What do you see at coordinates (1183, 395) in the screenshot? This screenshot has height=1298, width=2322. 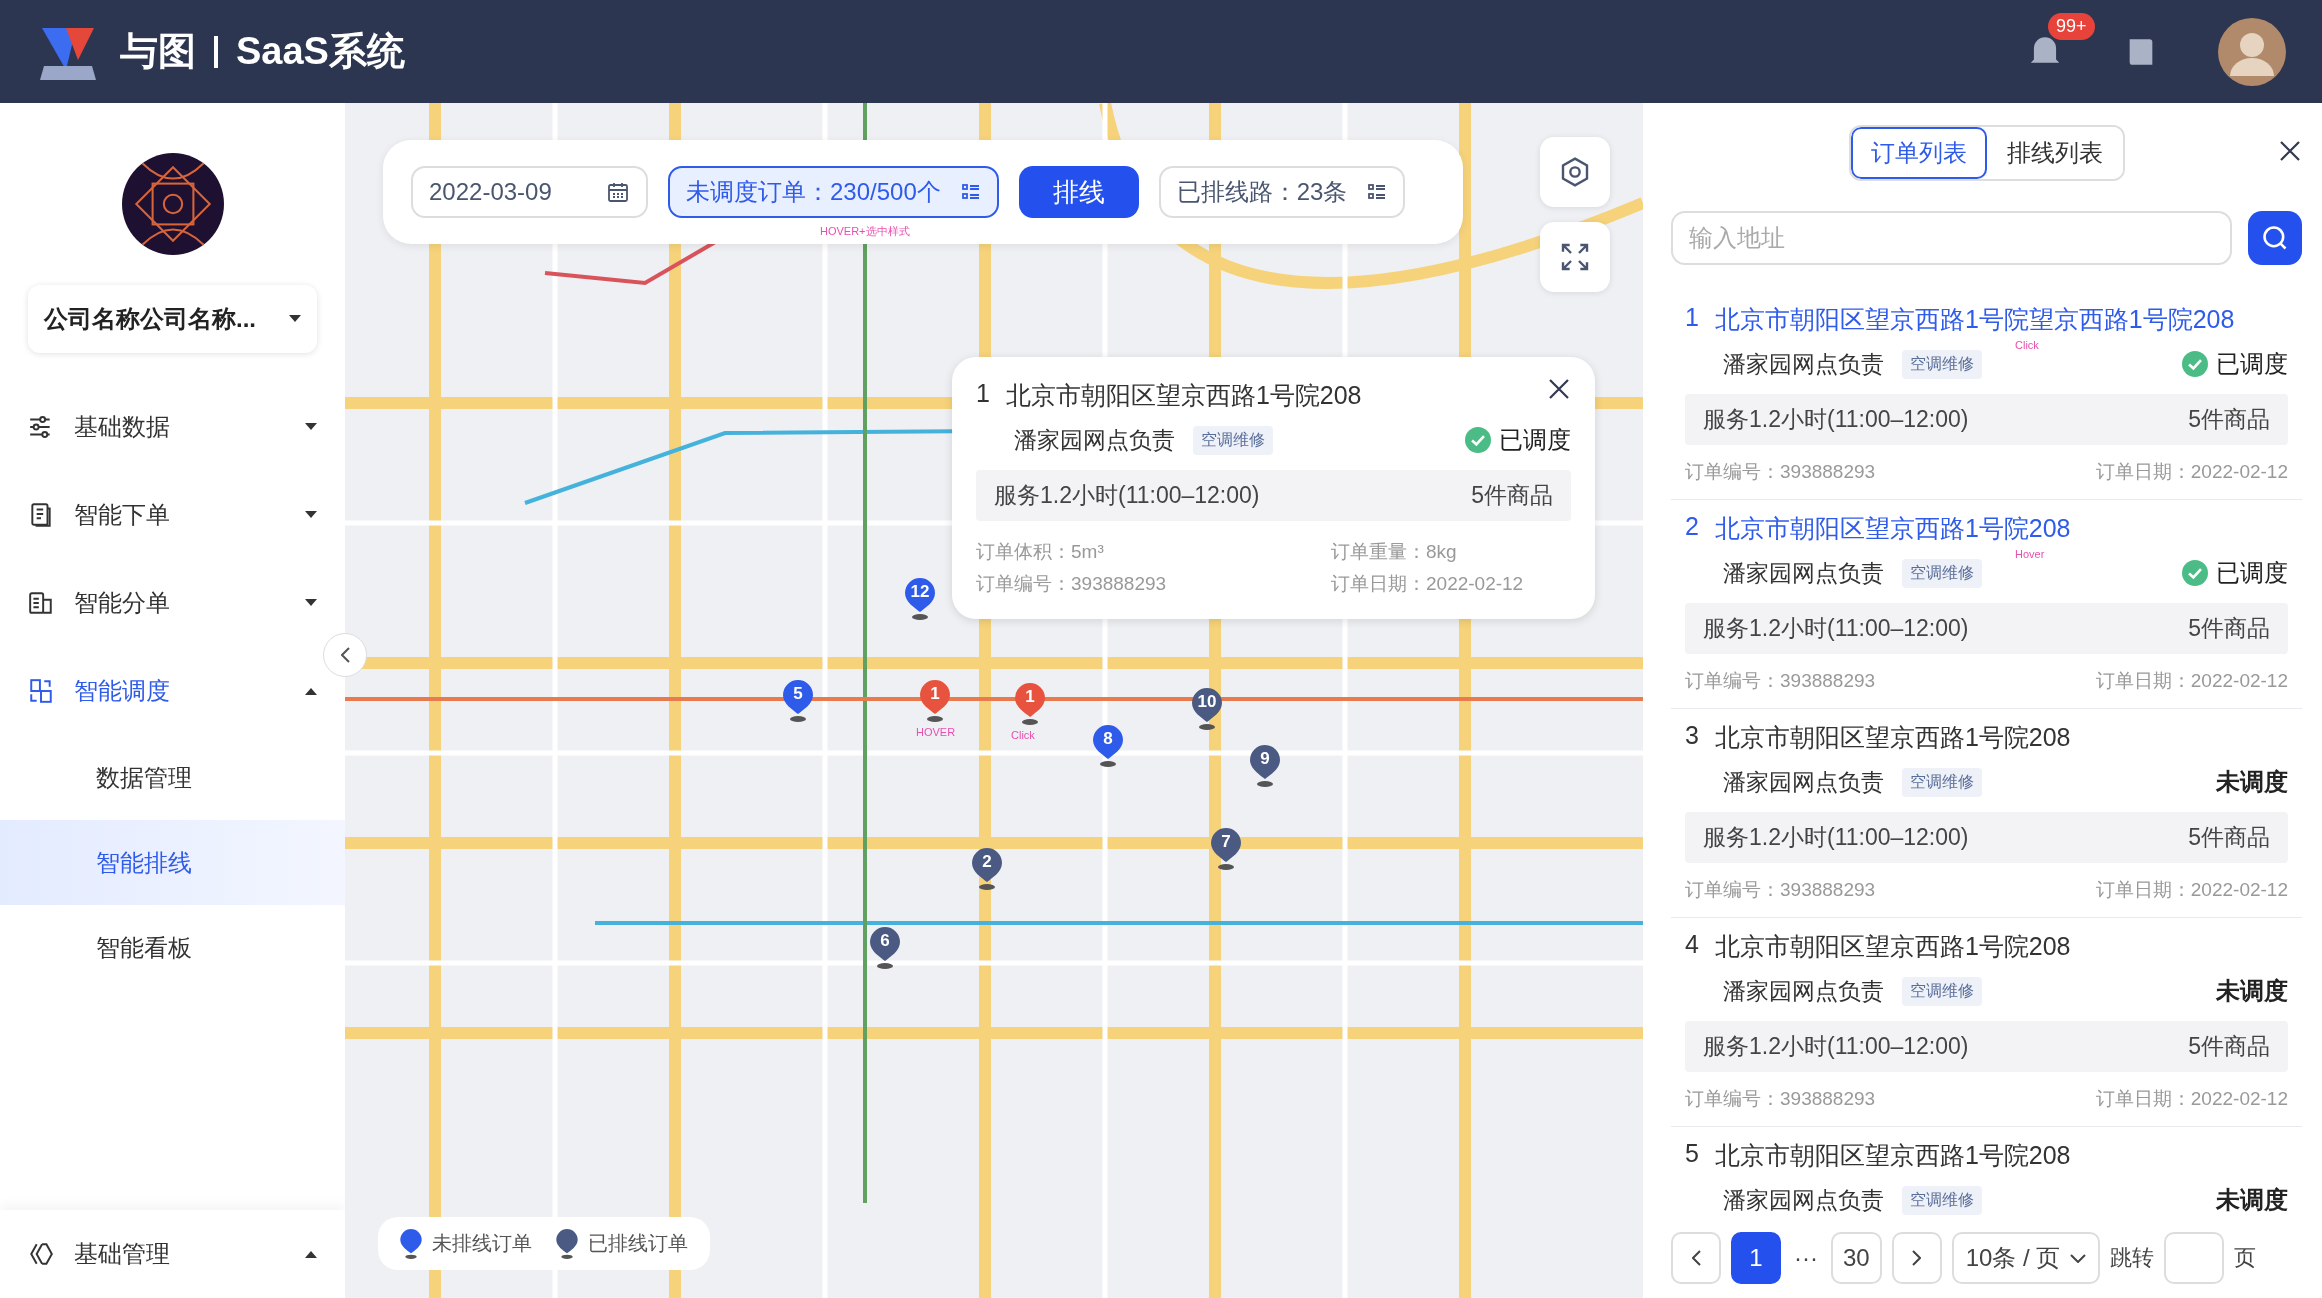 I see `order-address: 北京市朝阳区望京西路1号院208` at bounding box center [1183, 395].